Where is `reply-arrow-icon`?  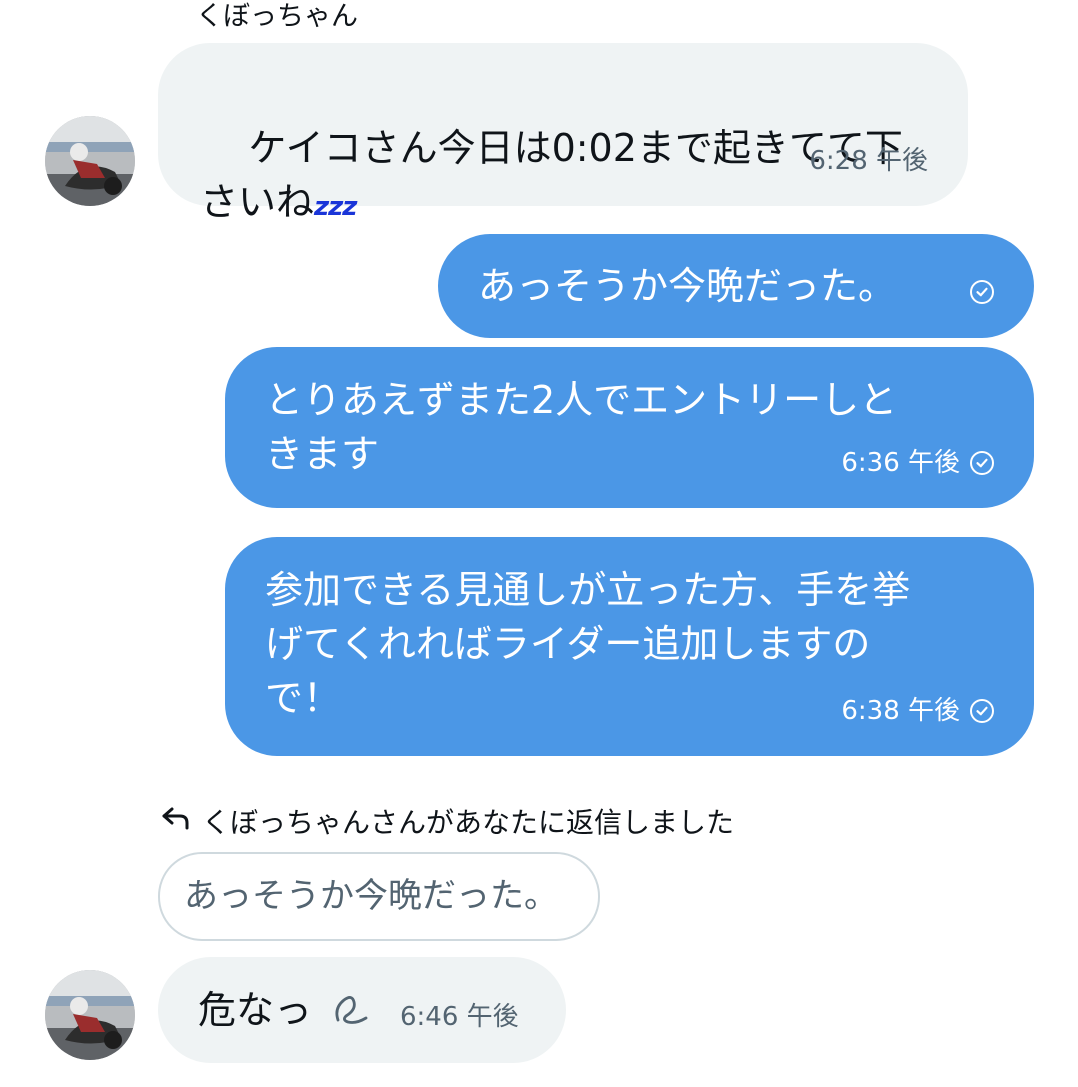 reply-arrow-icon is located at coordinates (176, 822).